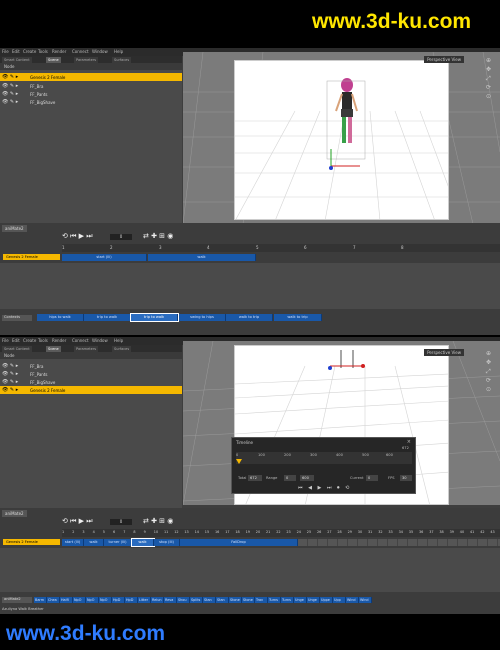  I want to click on total-field: 672, so click(255, 478).